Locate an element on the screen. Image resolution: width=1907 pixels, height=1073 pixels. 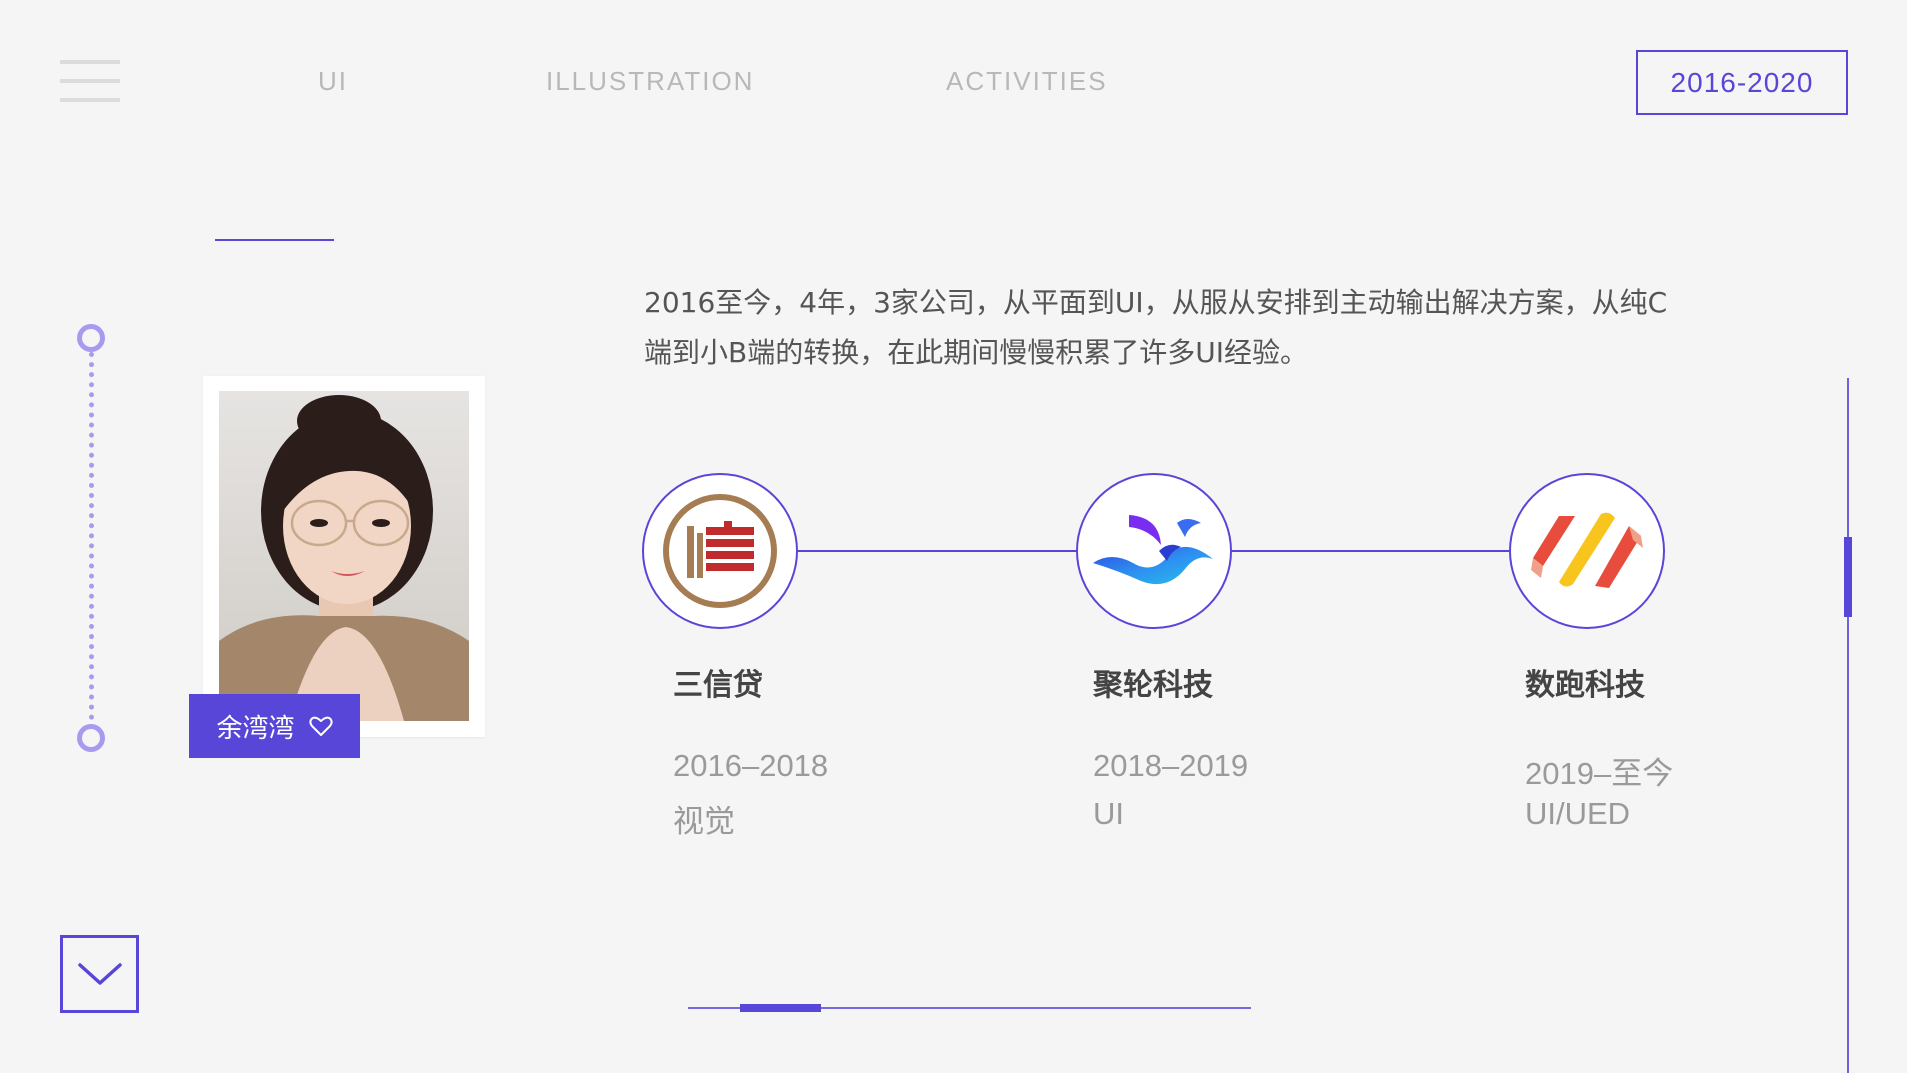
profile-name: 余湾湾 is located at coordinates (255, 728).